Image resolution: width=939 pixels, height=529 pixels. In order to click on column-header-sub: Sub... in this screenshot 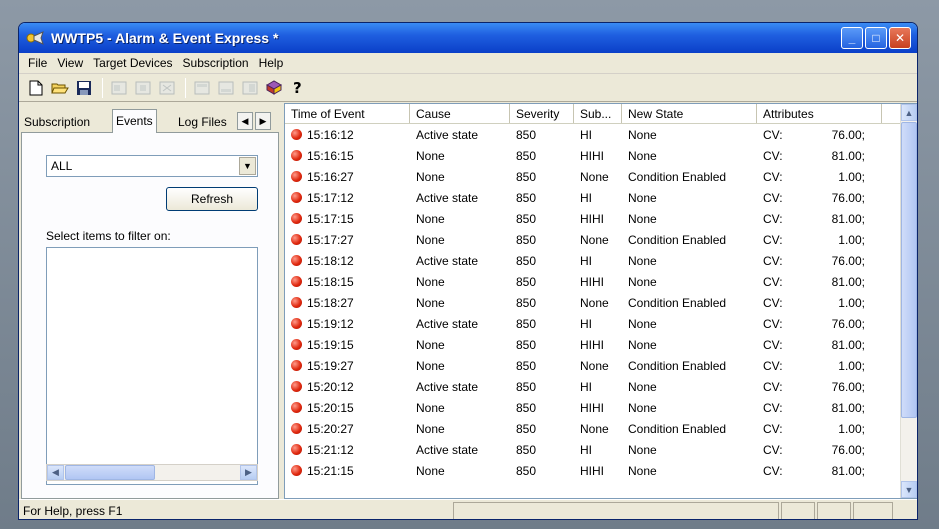, I will do `click(598, 113)`.